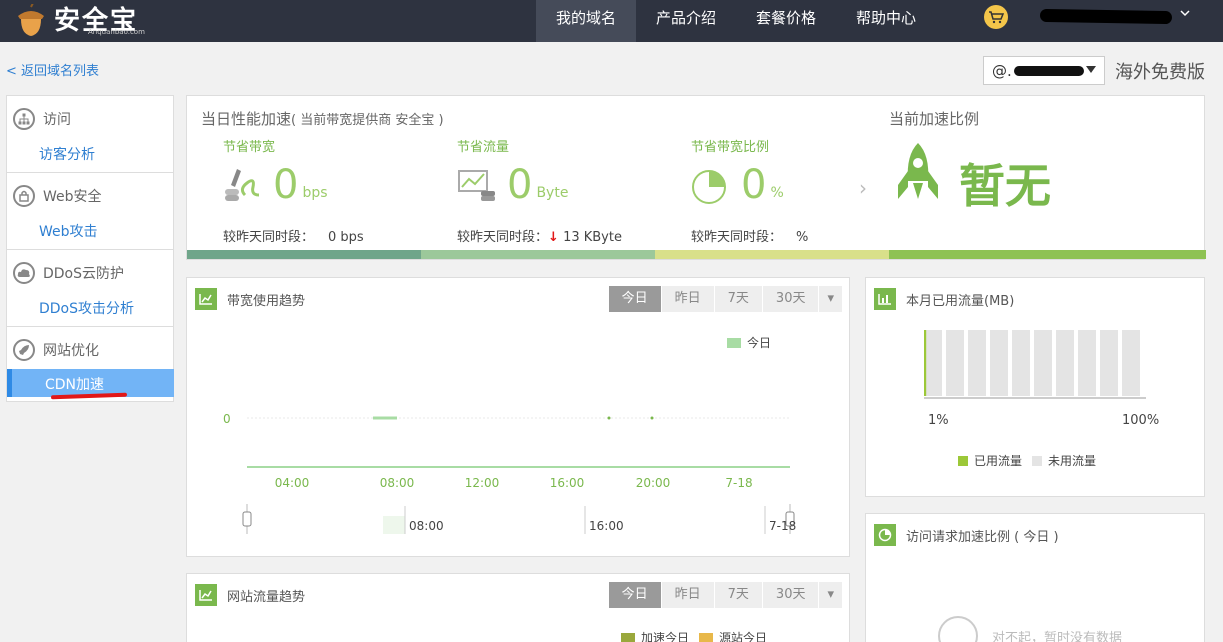 The image size is (1223, 642). What do you see at coordinates (777, 193) in the screenshot?
I see `metric-unit: %` at bounding box center [777, 193].